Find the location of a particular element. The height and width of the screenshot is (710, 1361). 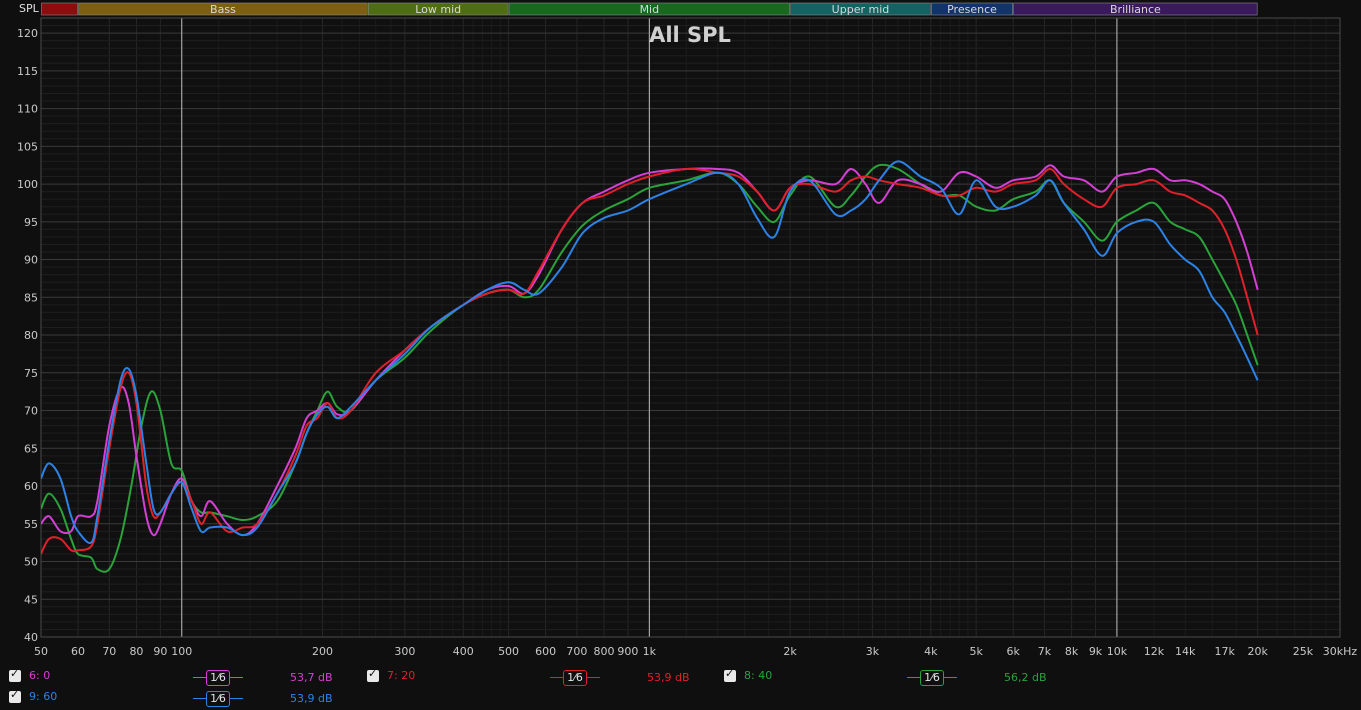

legend-item-7: 7: 20 is located at coordinates (391, 674).